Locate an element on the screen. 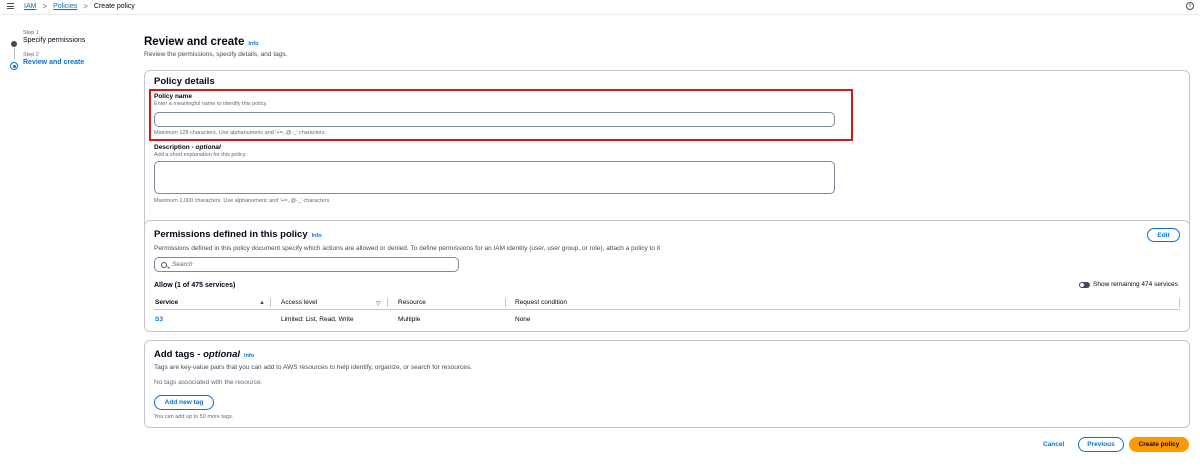 The height and width of the screenshot is (475, 1200). request-condition-cell: None is located at coordinates (523, 319).